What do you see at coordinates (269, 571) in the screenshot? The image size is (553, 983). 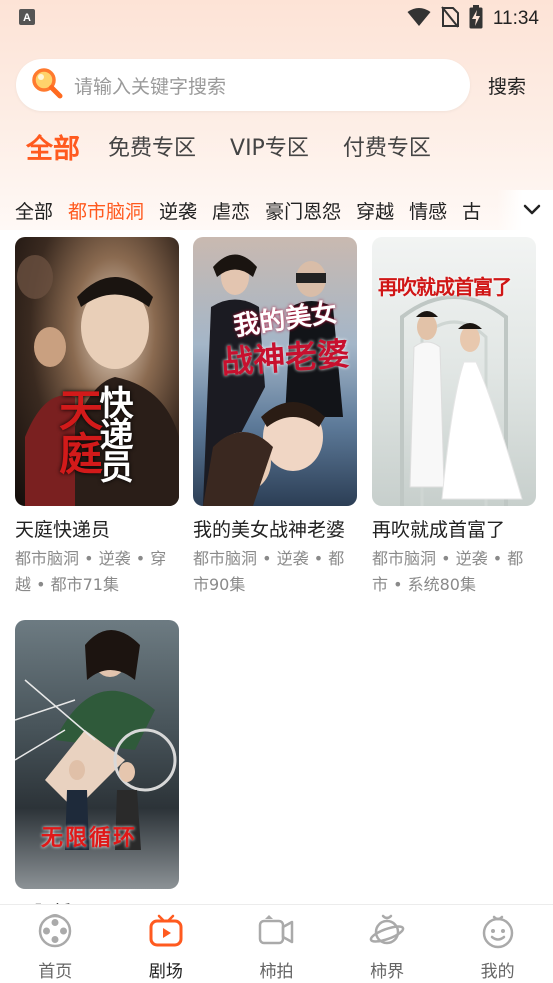 I see `drama-tags: 都市脑洞 • 逆袭 • 都 市90集` at bounding box center [269, 571].